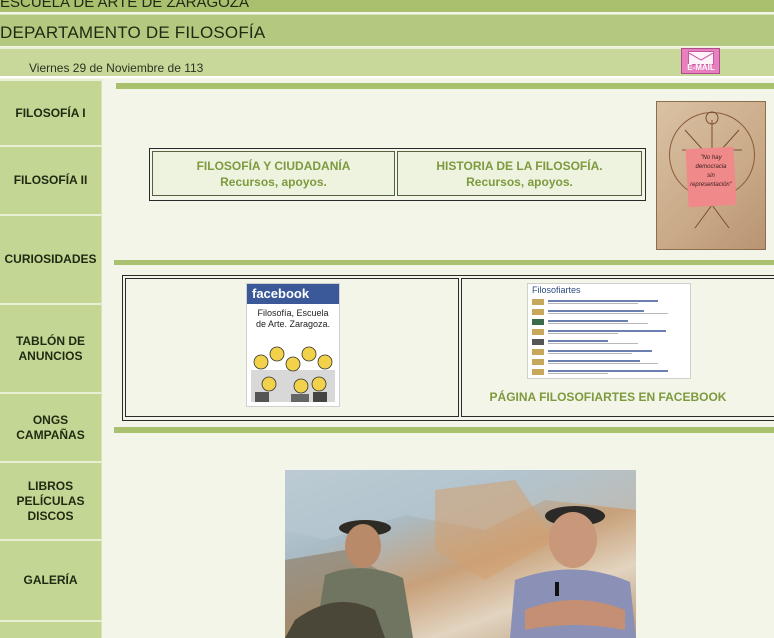  Describe the element at coordinates (387, 77) in the screenshot. I see `divider` at that location.